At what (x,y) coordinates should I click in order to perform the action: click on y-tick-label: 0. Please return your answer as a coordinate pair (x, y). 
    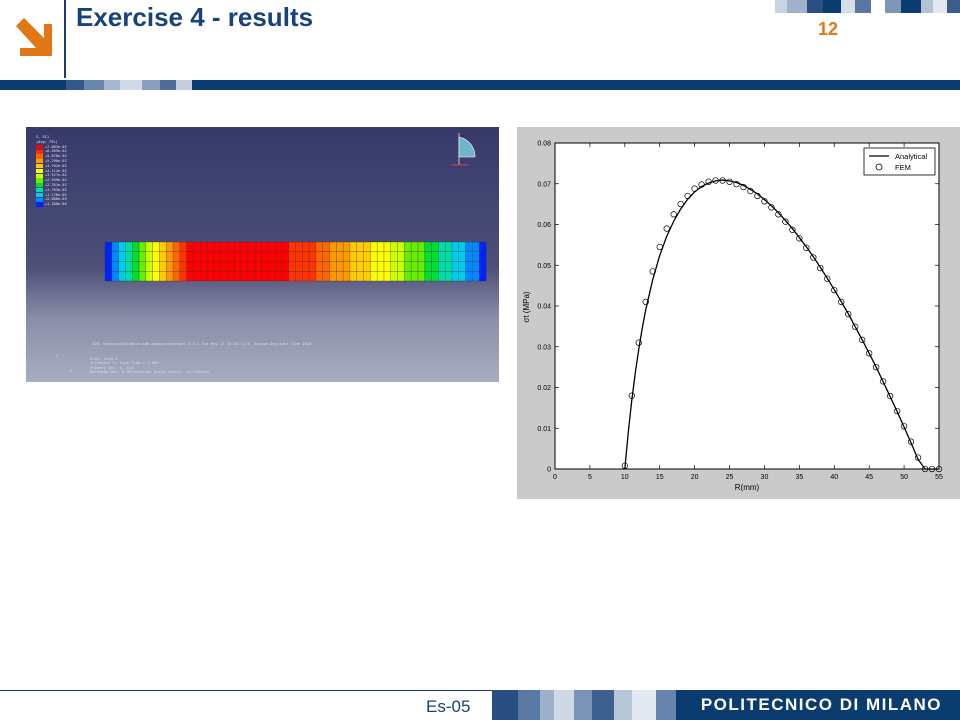
    Looking at the image, I should click on (549, 470).